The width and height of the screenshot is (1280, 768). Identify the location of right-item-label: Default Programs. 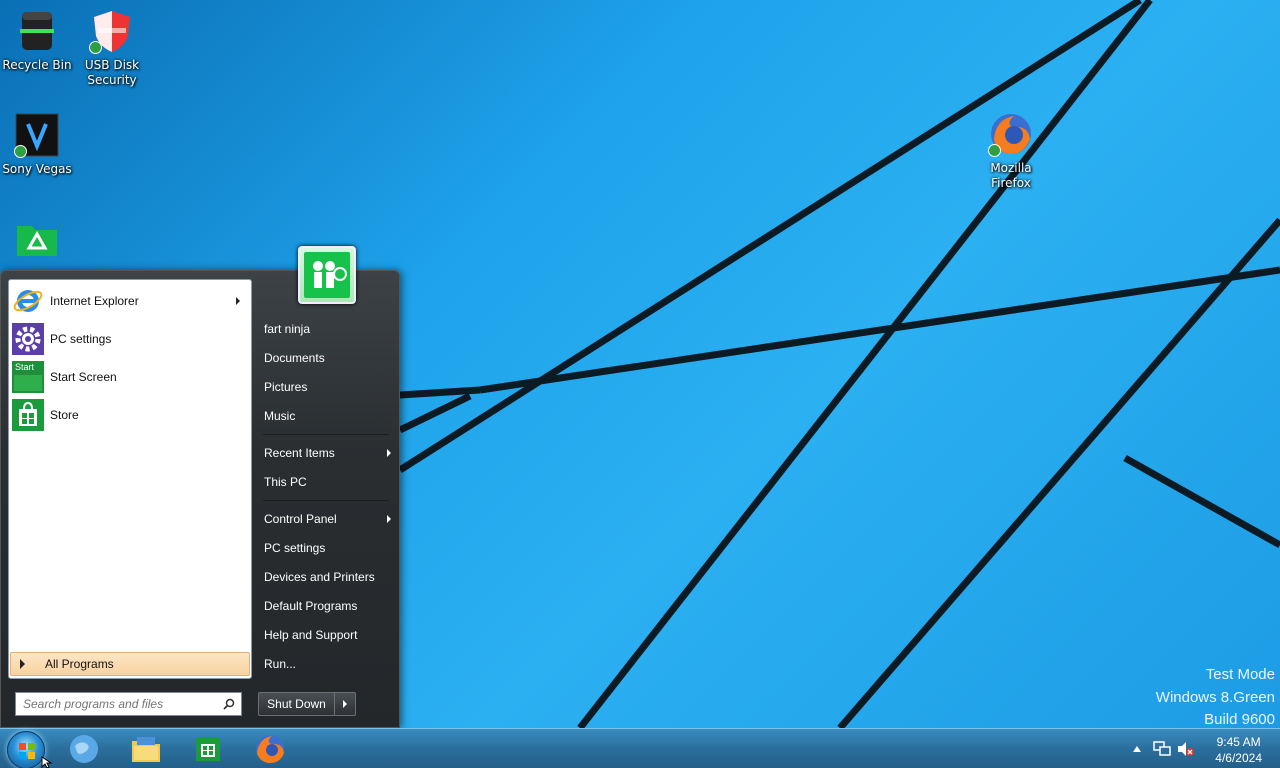
(311, 606).